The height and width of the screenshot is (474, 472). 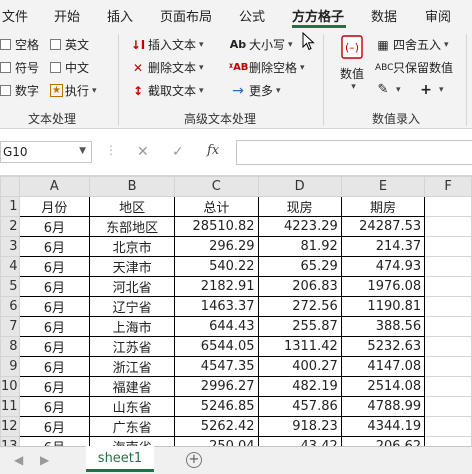 I want to click on scroll-left-icon: ◀, so click(x=18, y=460).